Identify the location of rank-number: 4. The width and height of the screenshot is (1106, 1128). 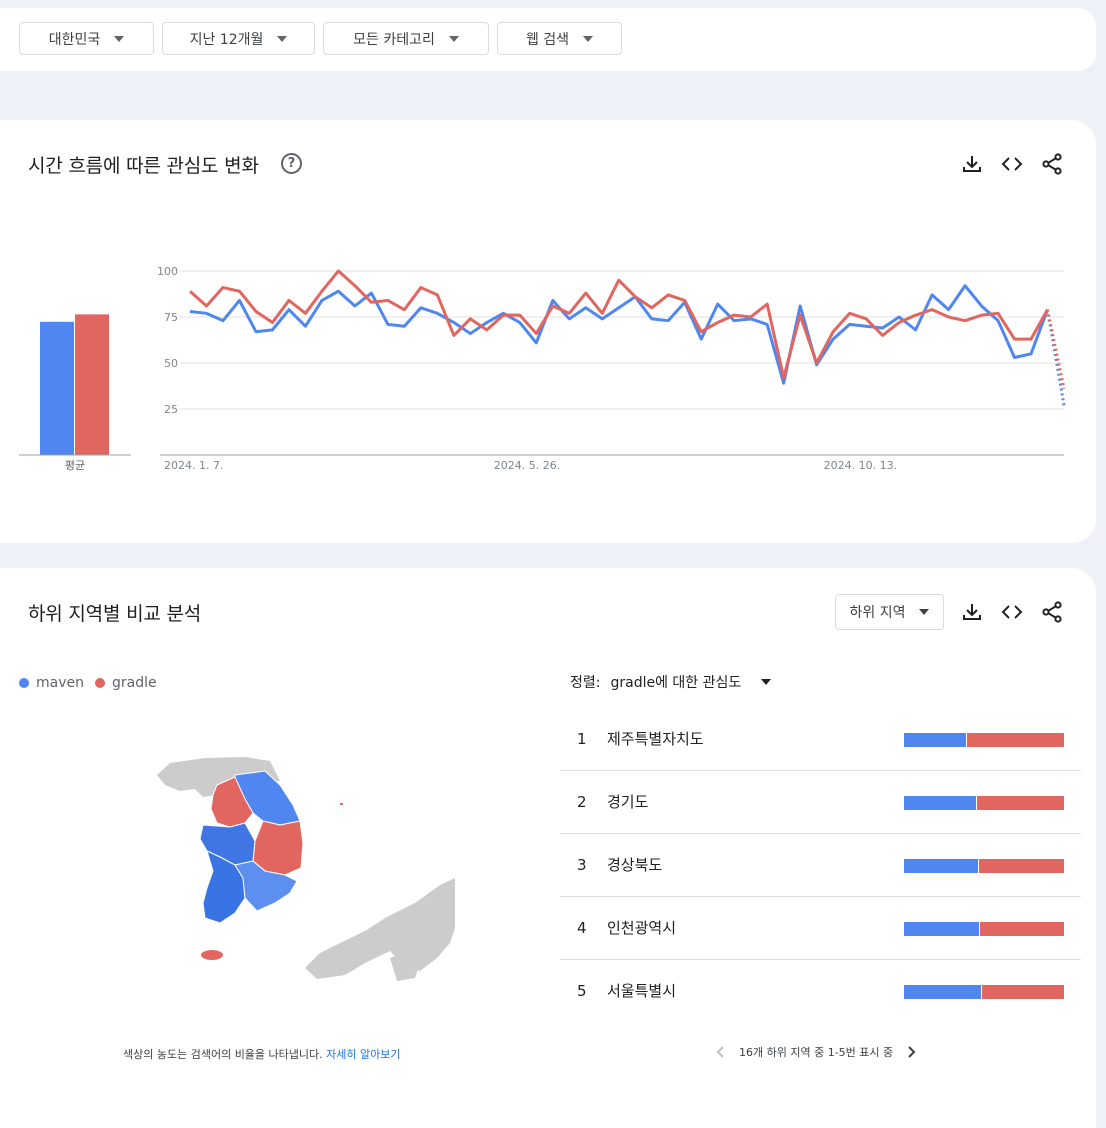
(582, 928).